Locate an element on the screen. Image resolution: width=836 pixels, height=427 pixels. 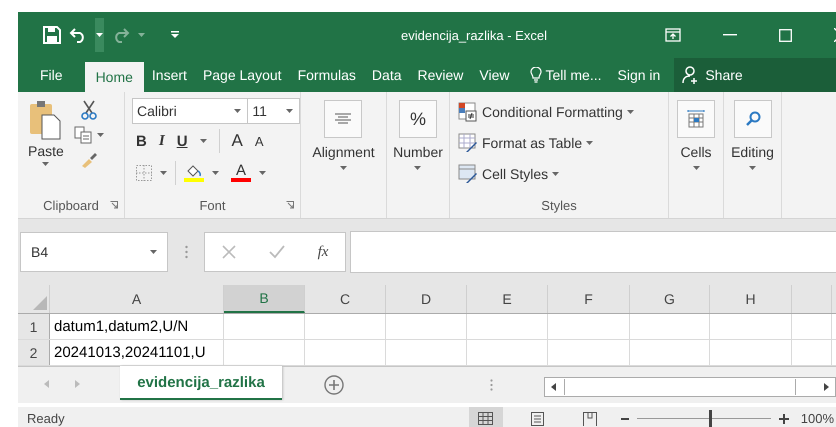
customize-icon is located at coordinates (175, 35).